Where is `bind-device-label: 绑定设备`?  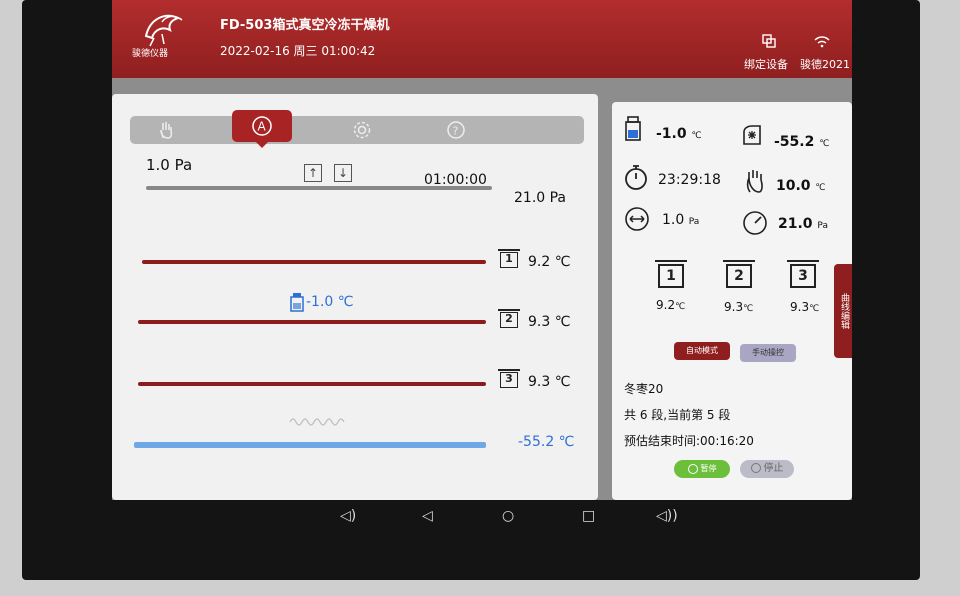
bind-device-label: 绑定设备 is located at coordinates (766, 64).